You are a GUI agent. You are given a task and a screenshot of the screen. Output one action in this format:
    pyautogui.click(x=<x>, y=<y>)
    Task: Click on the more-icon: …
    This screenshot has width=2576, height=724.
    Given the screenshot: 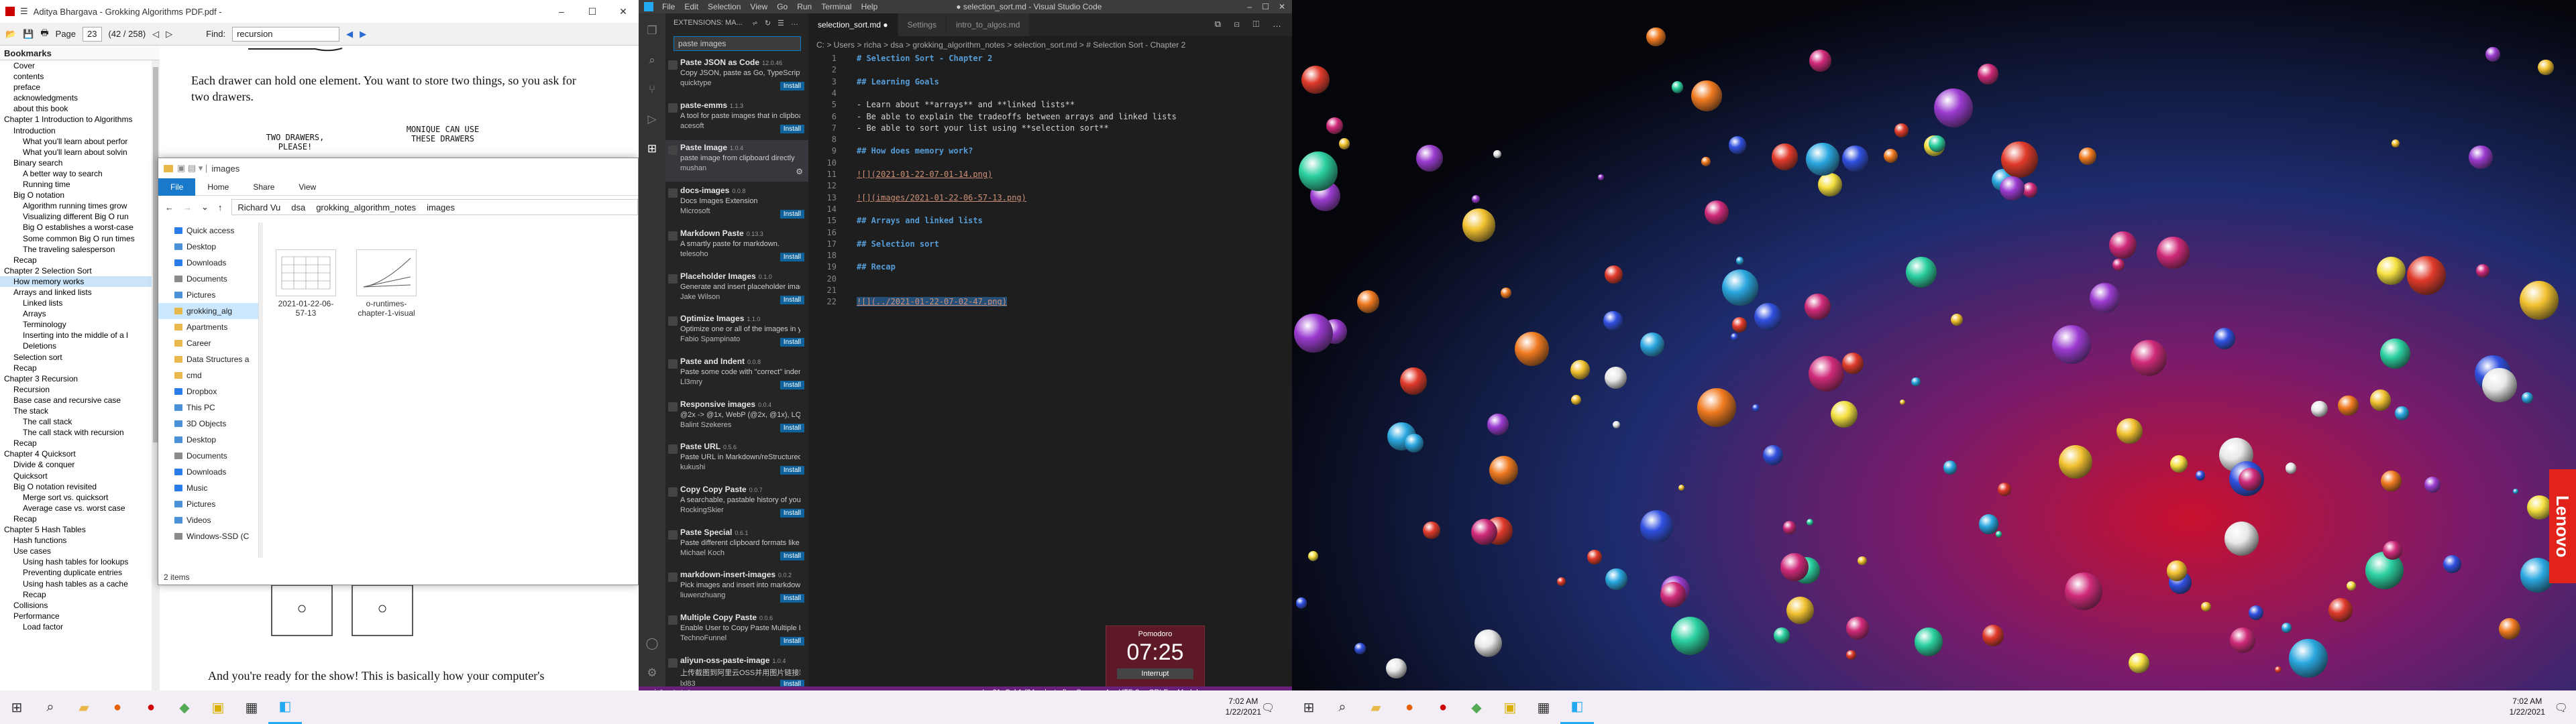 What is the action you would take?
    pyautogui.click(x=794, y=23)
    